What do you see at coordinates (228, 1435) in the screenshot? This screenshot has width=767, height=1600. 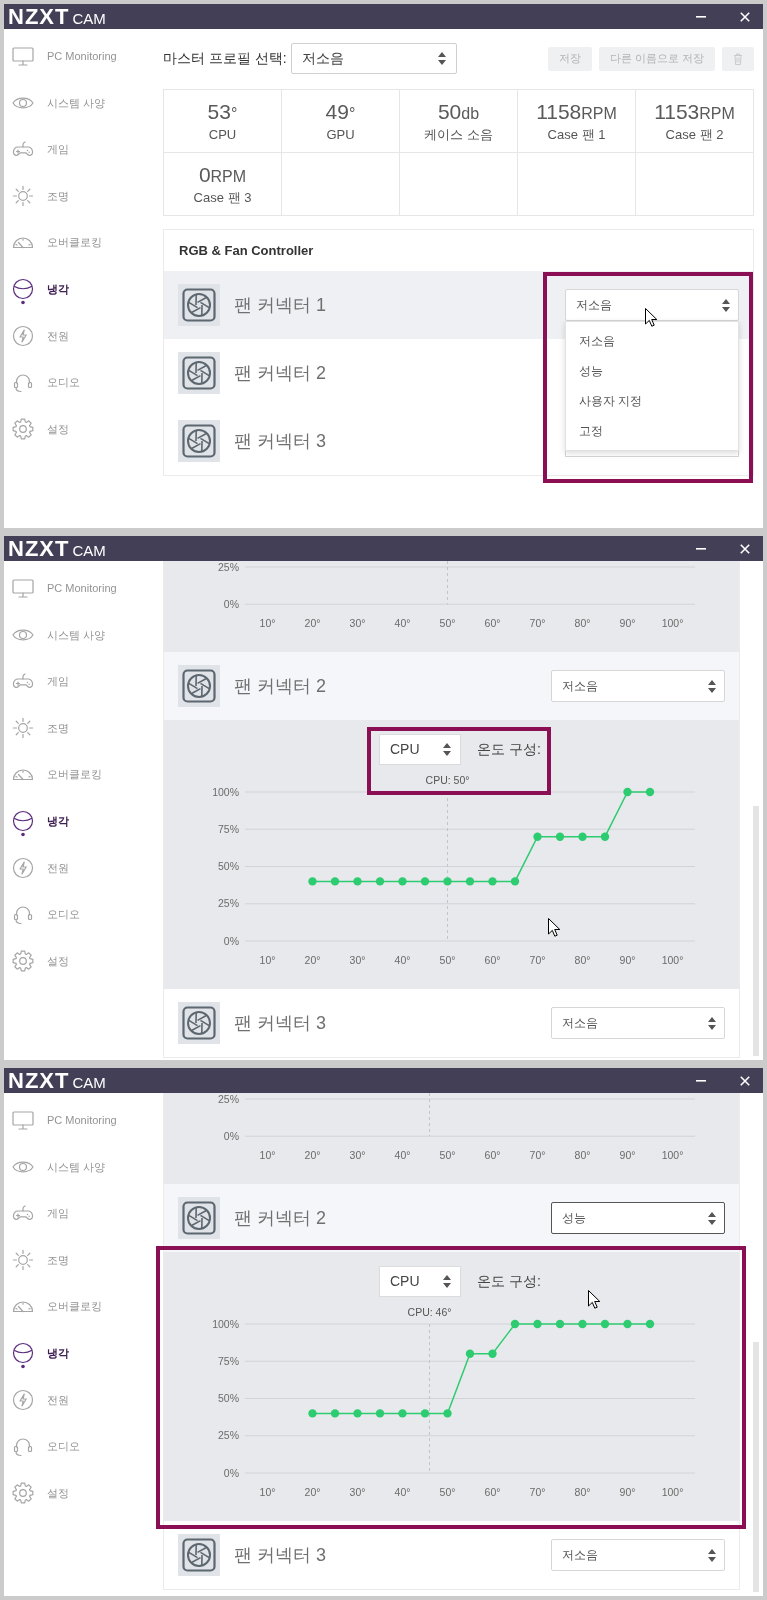 I see `axis-tick-label: 25%` at bounding box center [228, 1435].